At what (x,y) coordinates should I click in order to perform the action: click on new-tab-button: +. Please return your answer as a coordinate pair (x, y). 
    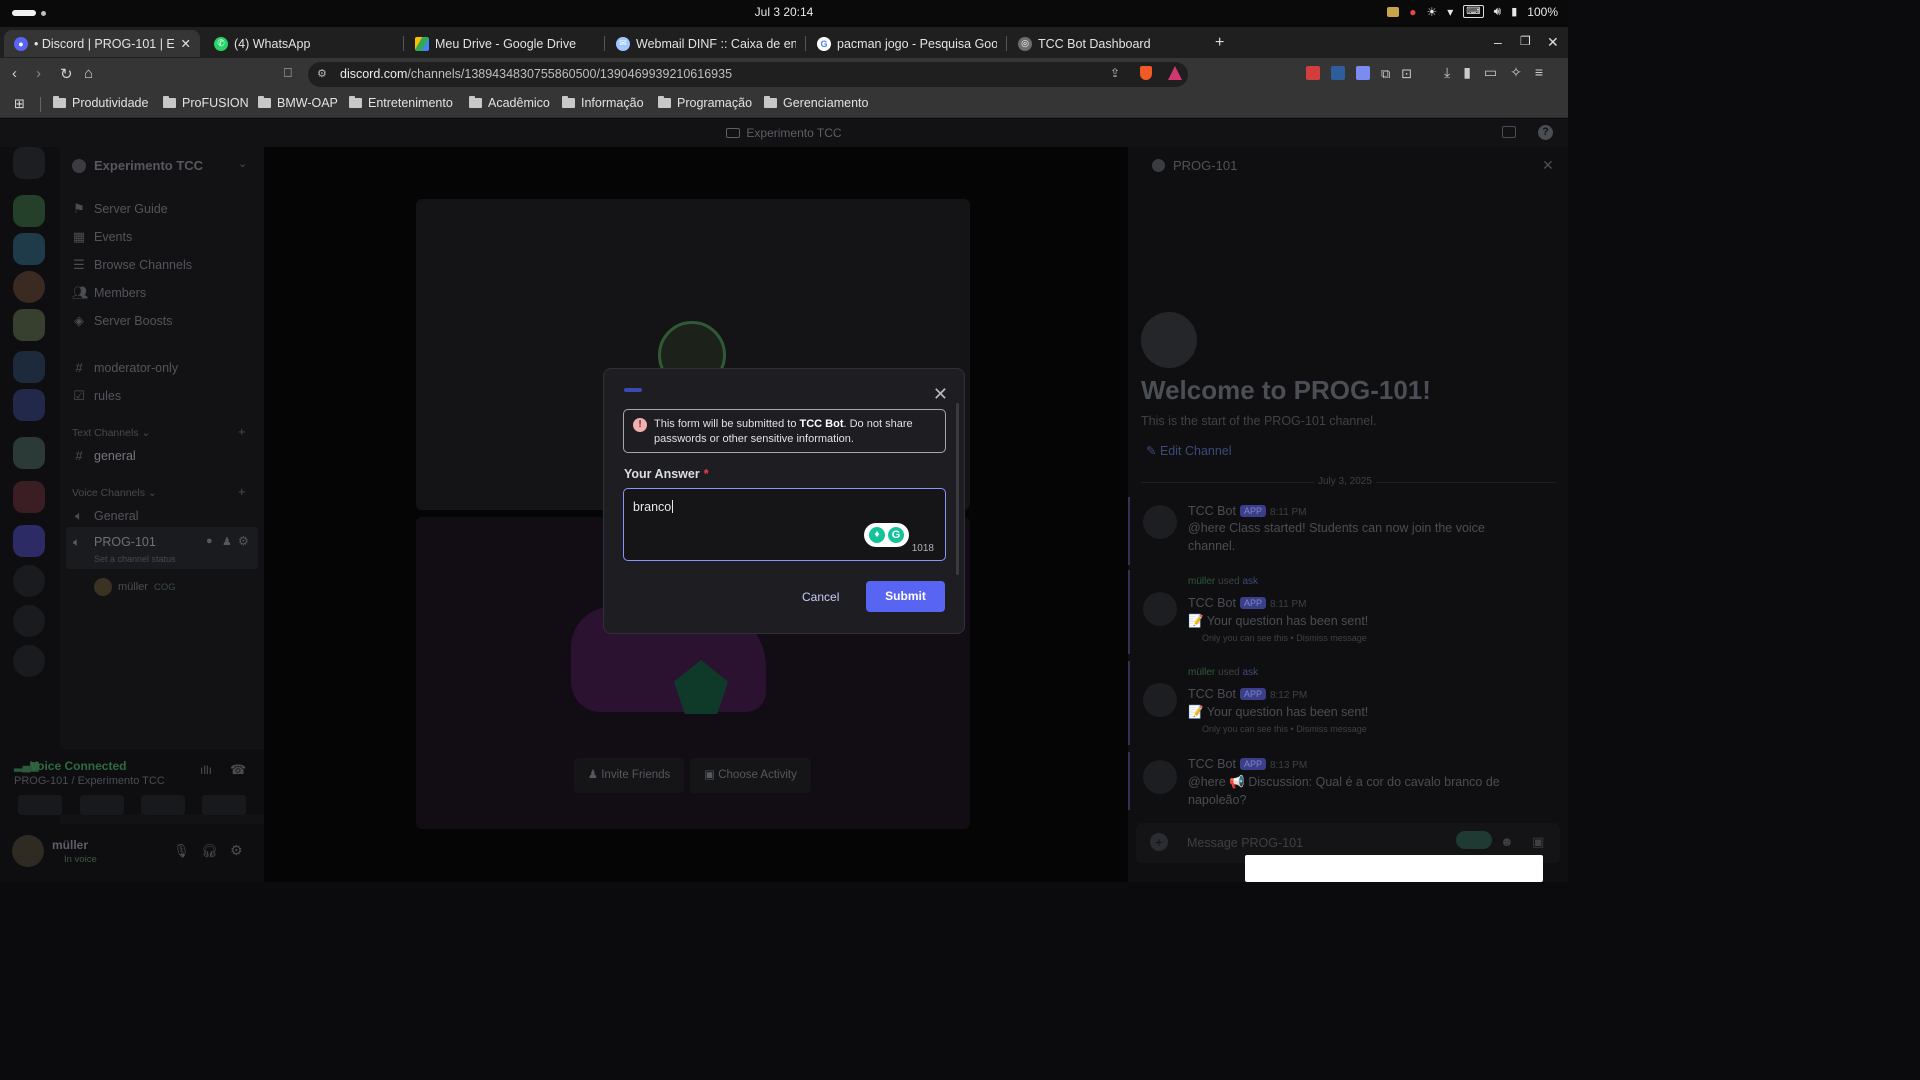
    Looking at the image, I should click on (1219, 43).